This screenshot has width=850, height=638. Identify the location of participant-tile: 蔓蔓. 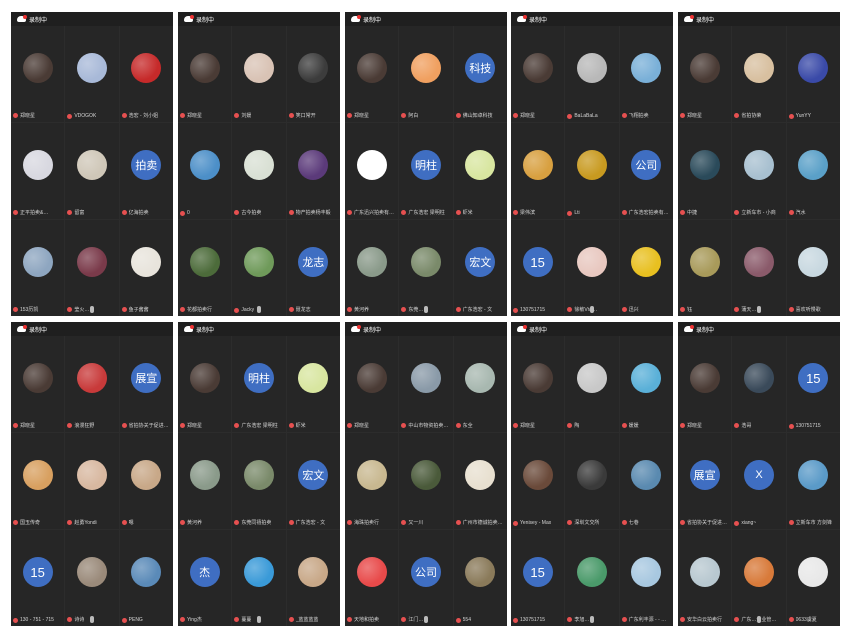
(259, 578).